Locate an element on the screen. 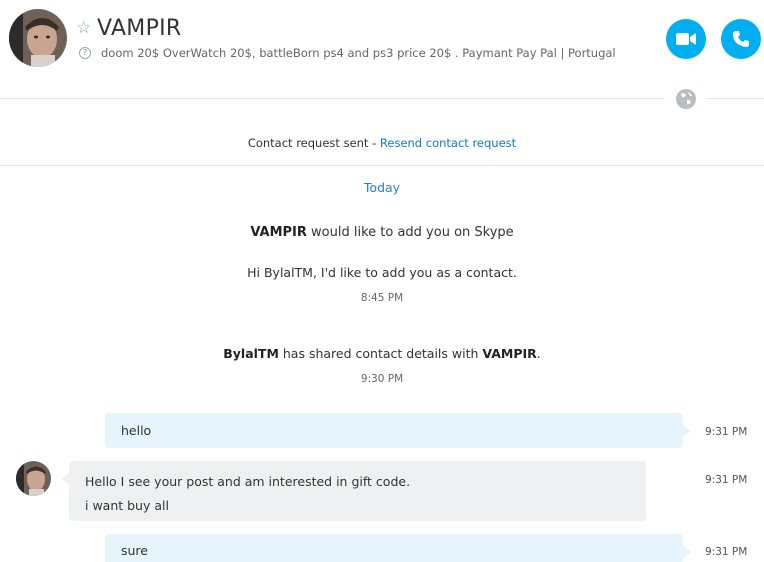 Image resolution: width=764 pixels, height=562 pixels. contact-request-text: Contact request sent - is located at coordinates (313, 143).